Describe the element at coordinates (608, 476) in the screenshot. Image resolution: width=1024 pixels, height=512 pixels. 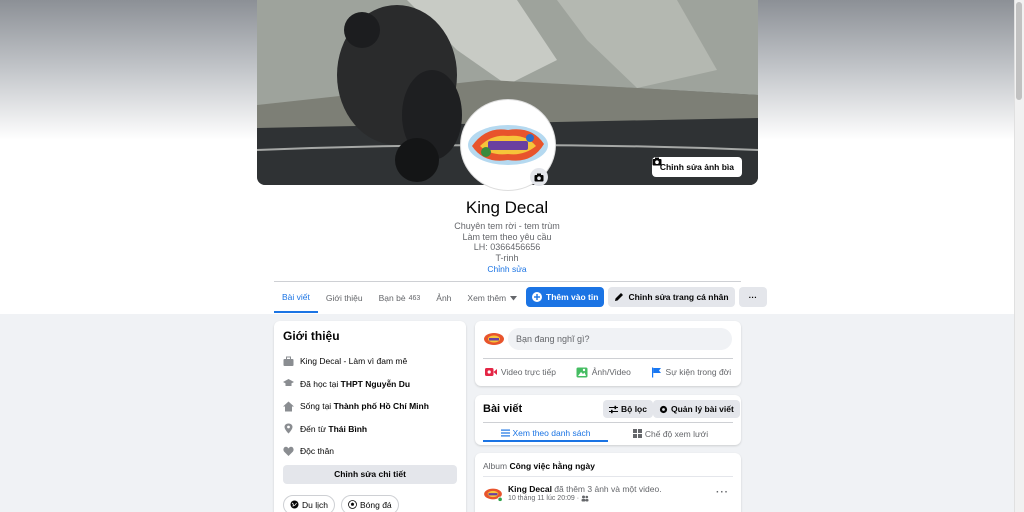
I see `post-divider` at that location.